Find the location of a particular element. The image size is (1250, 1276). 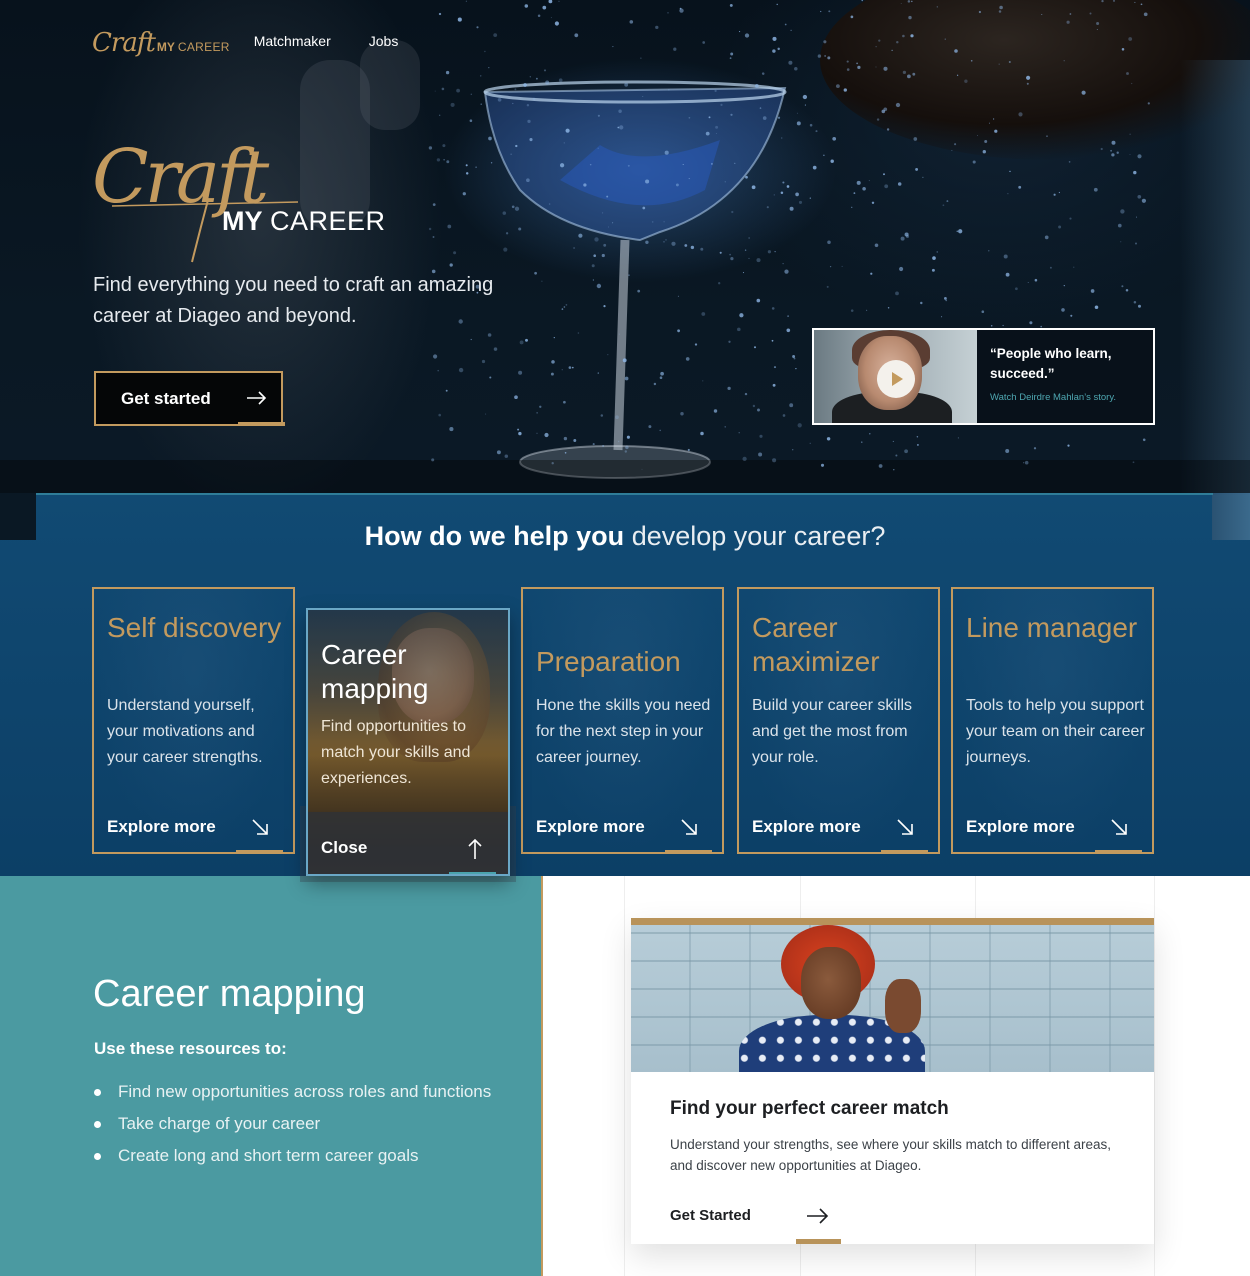

arrow-down-right-icon is located at coordinates (260, 827).